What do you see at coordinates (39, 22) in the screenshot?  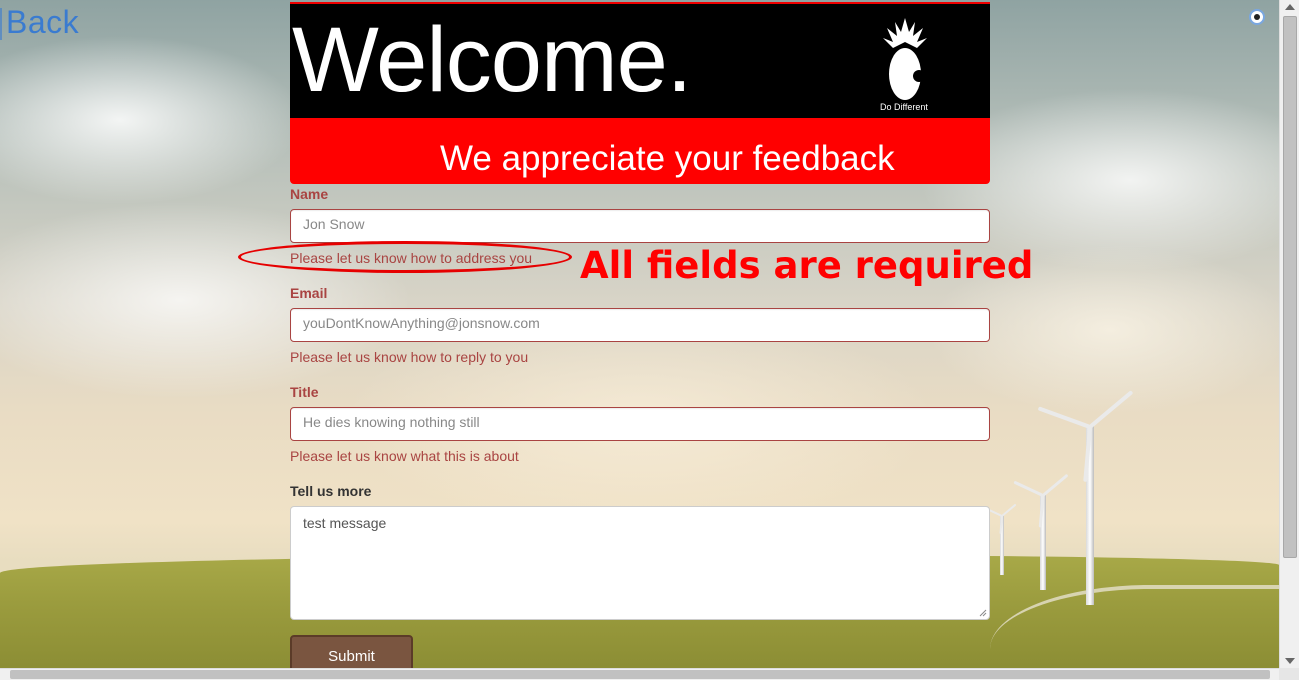 I see `back-link: Back` at bounding box center [39, 22].